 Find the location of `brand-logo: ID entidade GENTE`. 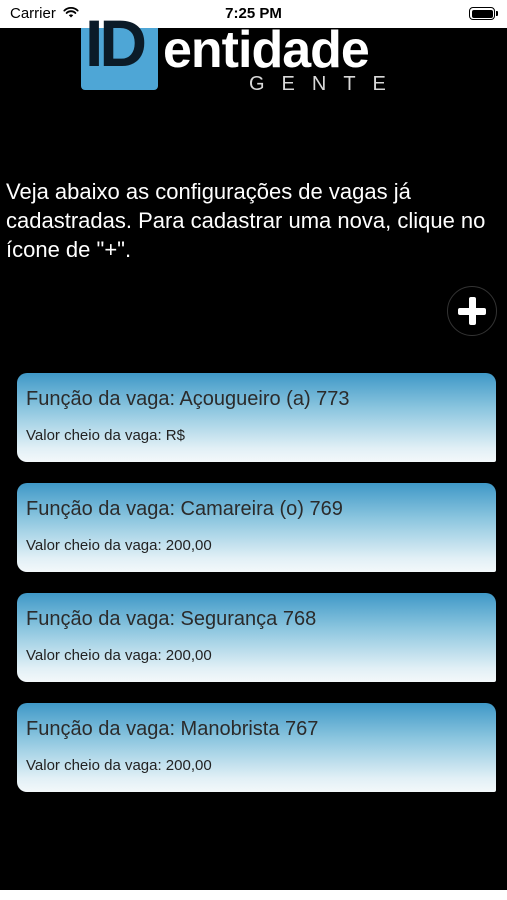

brand-logo: ID entidade GENTE is located at coordinates (253, 54).